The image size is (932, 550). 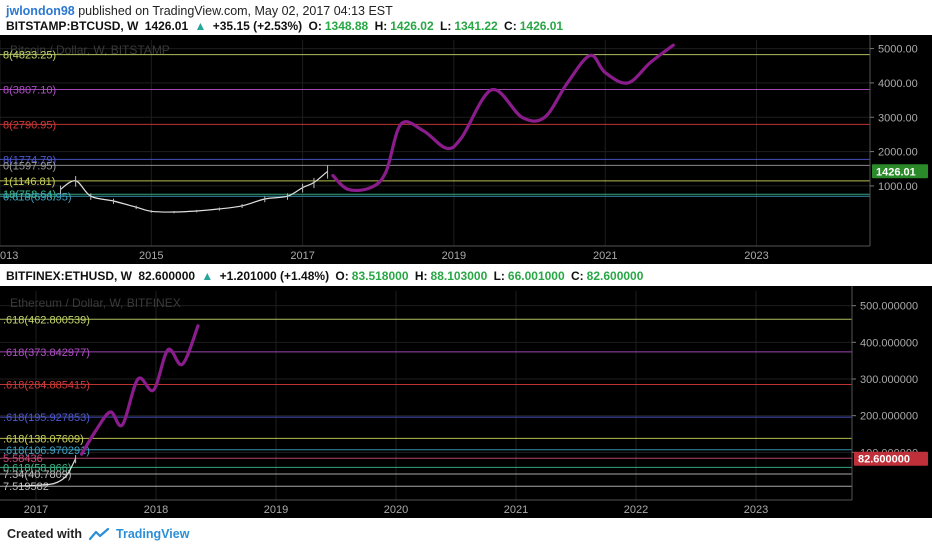 I want to click on price-series-line, so click(x=194, y=191).